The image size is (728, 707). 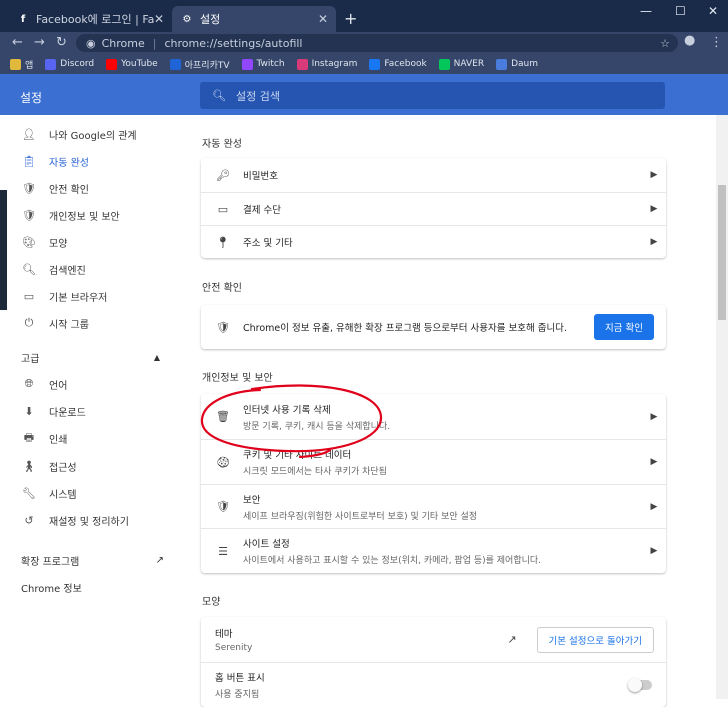 What do you see at coordinates (29, 296) in the screenshot?
I see `browser-icon: ▭` at bounding box center [29, 296].